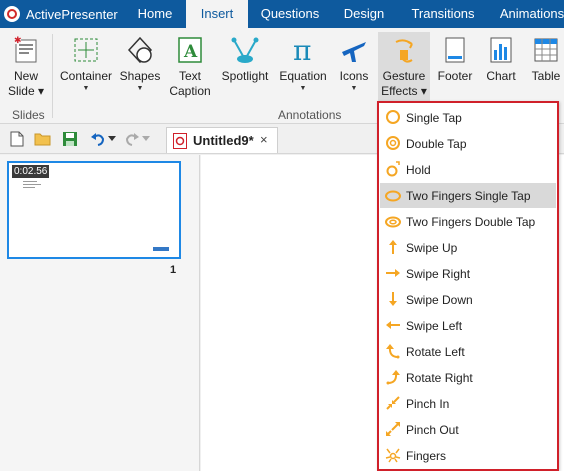  I want to click on menu-item-rotate-left: Rotate Left, so click(468, 351).